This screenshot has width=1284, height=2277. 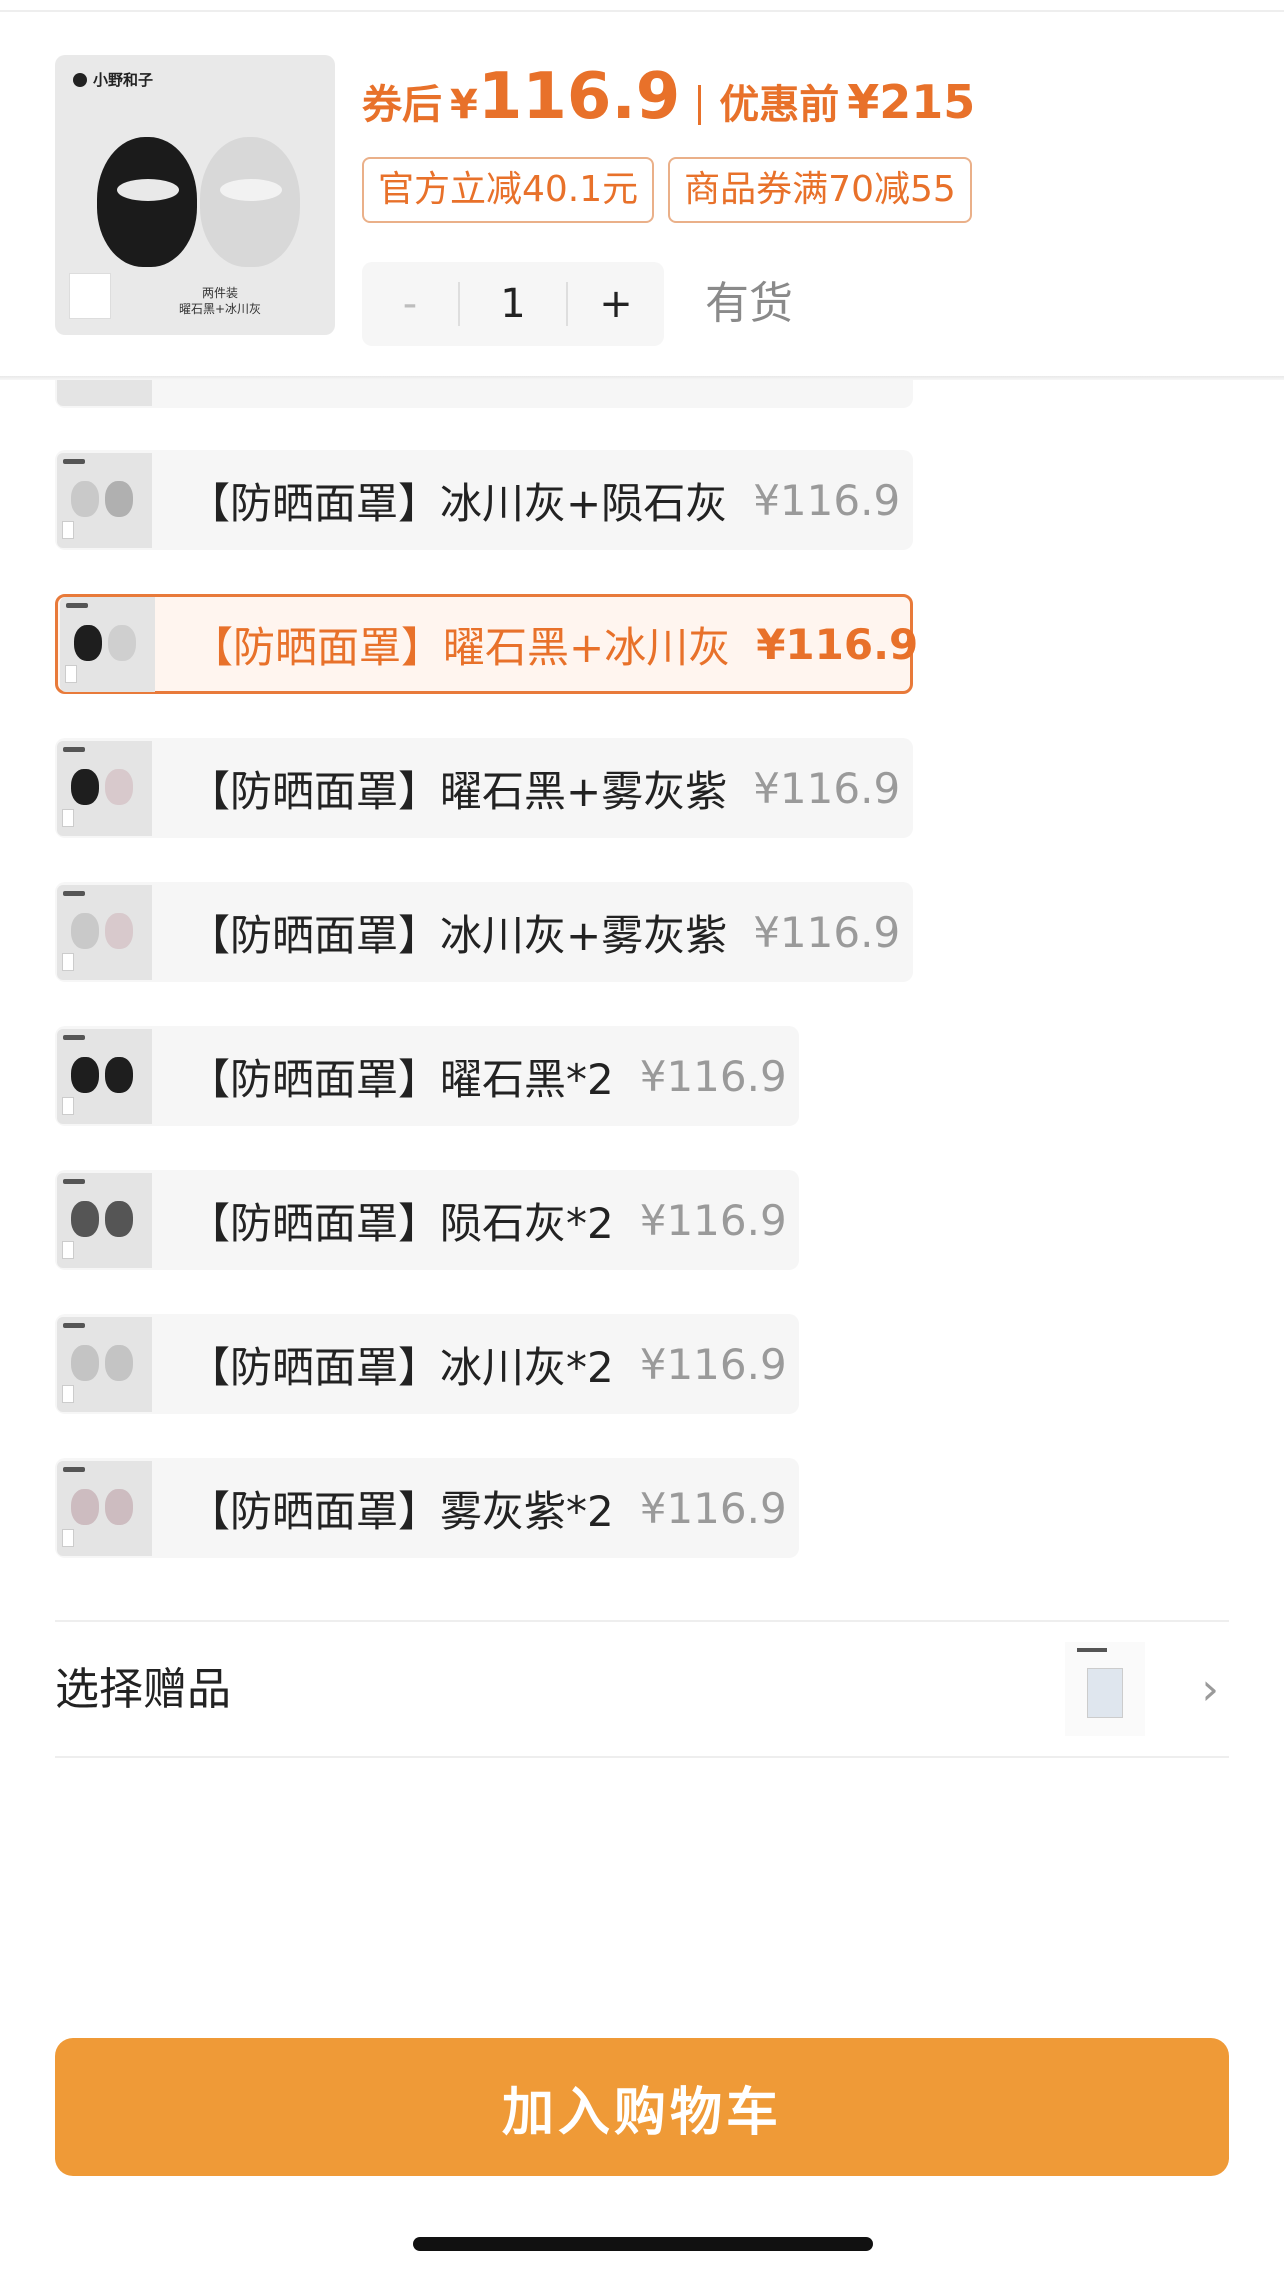 I want to click on decrease-button: -, so click(x=410, y=304).